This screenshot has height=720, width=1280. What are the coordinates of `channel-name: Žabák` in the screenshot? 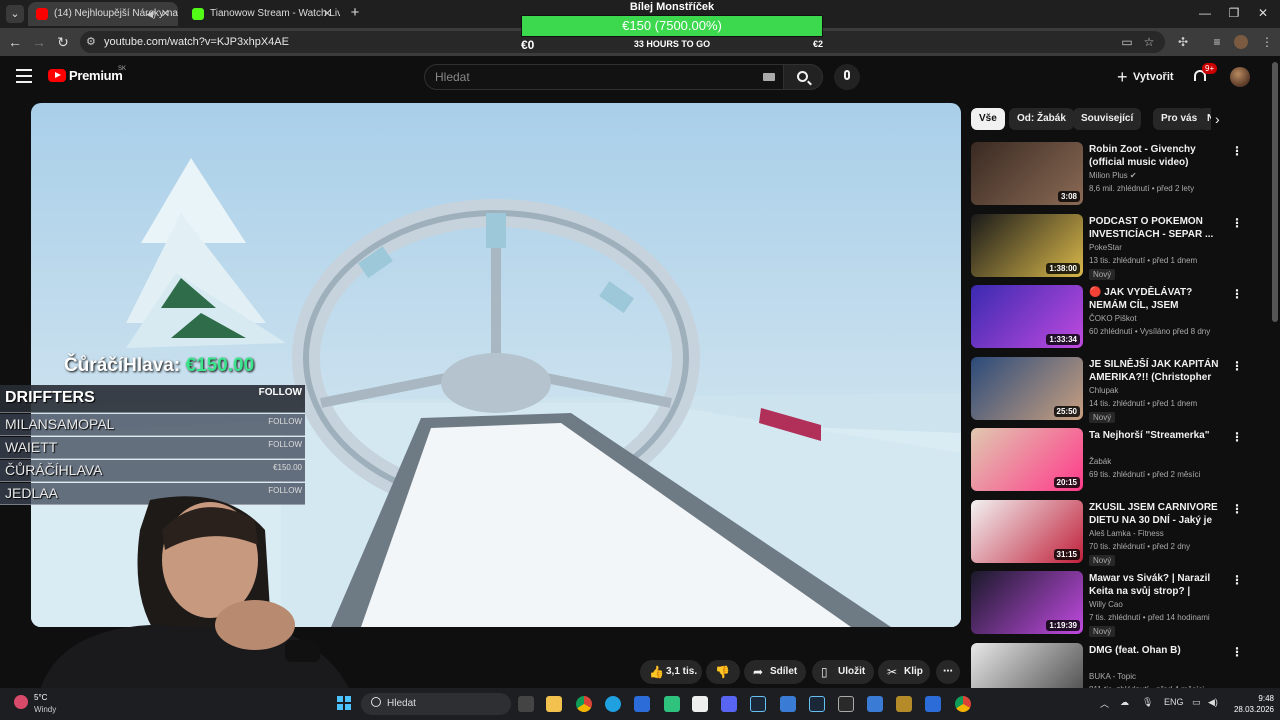 It's located at (1100, 461).